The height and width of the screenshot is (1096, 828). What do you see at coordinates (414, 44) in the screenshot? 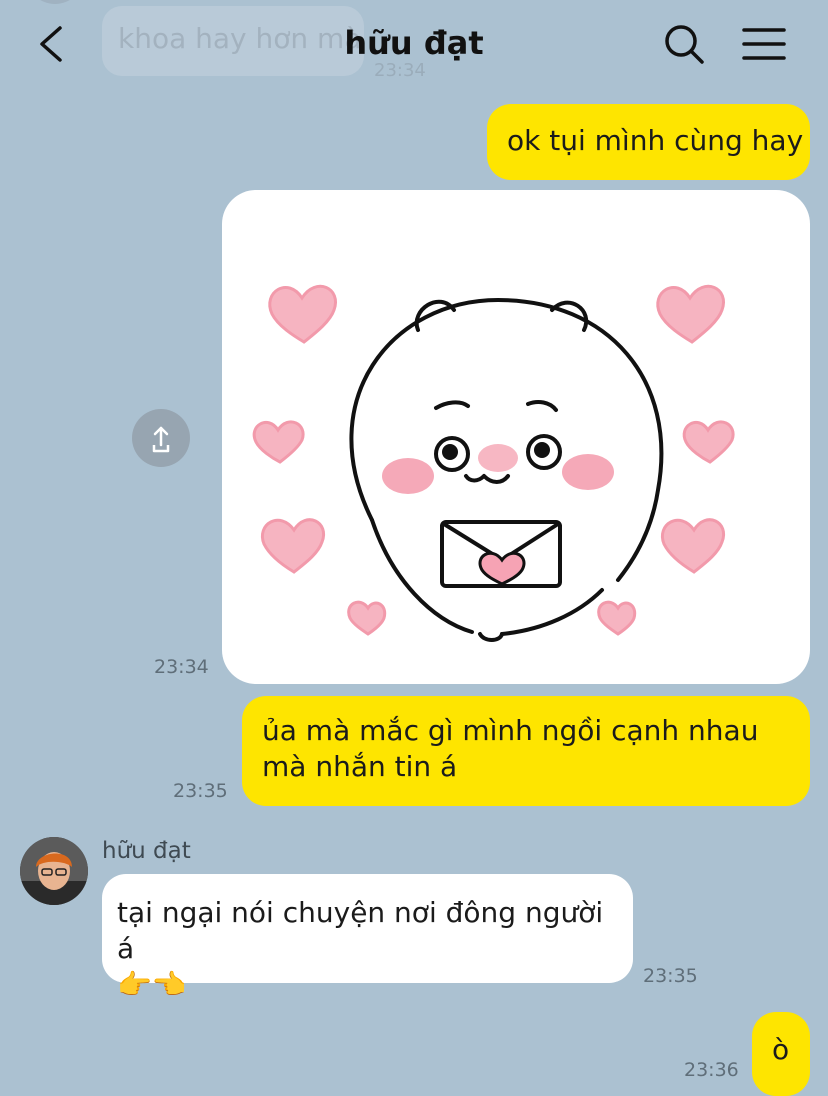
I see `chat-header: khoa hay hơn mà 23:34 hữu đạt` at bounding box center [414, 44].